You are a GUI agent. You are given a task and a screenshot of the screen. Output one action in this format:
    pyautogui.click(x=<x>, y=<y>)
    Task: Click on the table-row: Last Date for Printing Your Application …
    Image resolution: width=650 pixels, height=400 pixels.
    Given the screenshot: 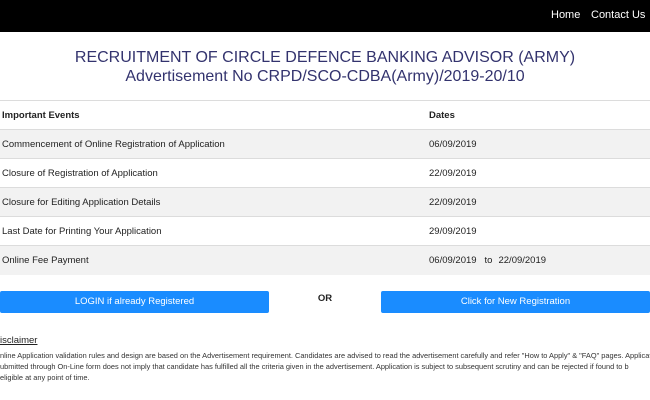 What is the action you would take?
    pyautogui.click(x=325, y=231)
    